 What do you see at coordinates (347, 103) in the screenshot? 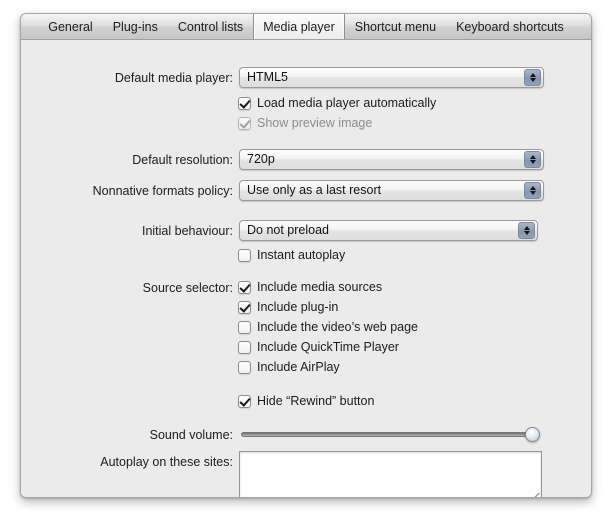
I see `load-media-player-label: Load media player automatically` at bounding box center [347, 103].